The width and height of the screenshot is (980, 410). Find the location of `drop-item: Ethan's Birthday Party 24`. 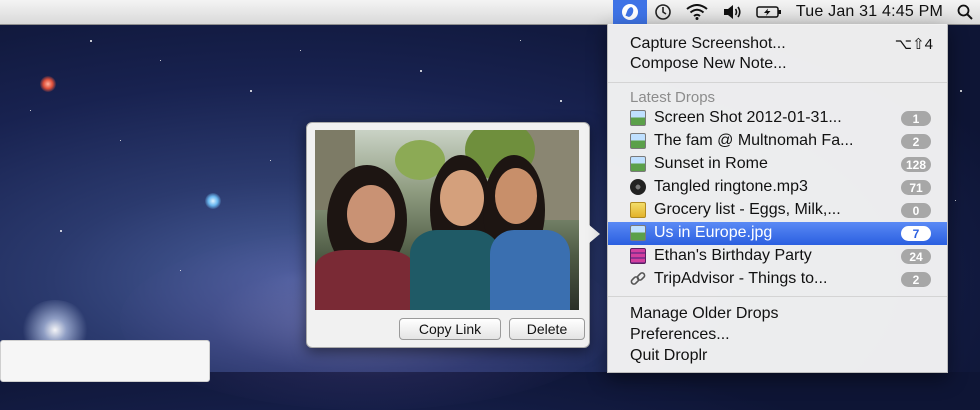

drop-item: Ethan's Birthday Party 24 is located at coordinates (777, 256).